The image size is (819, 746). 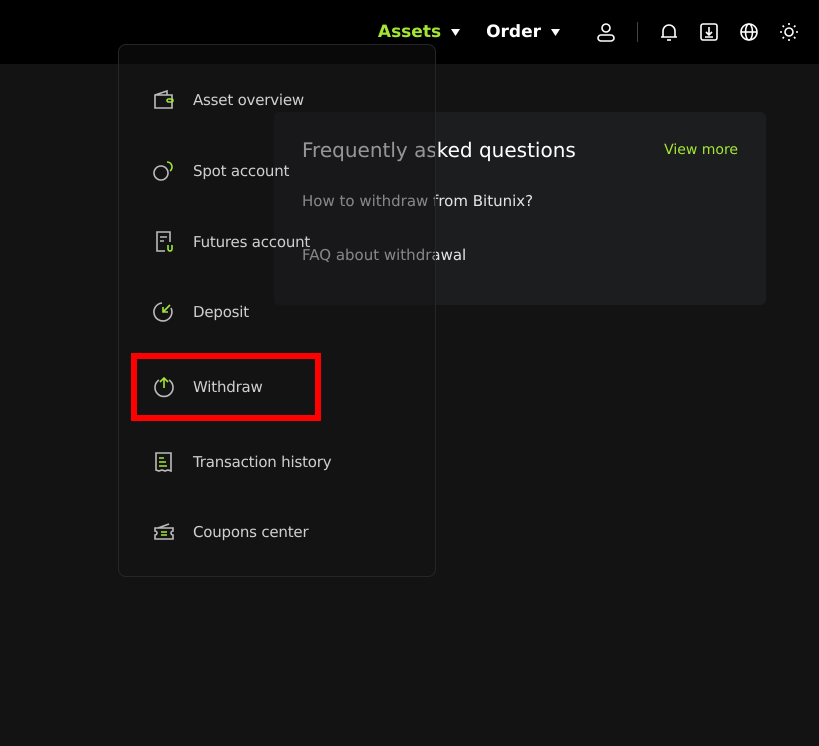 I want to click on nav-menu-button: Assets, so click(x=419, y=32).